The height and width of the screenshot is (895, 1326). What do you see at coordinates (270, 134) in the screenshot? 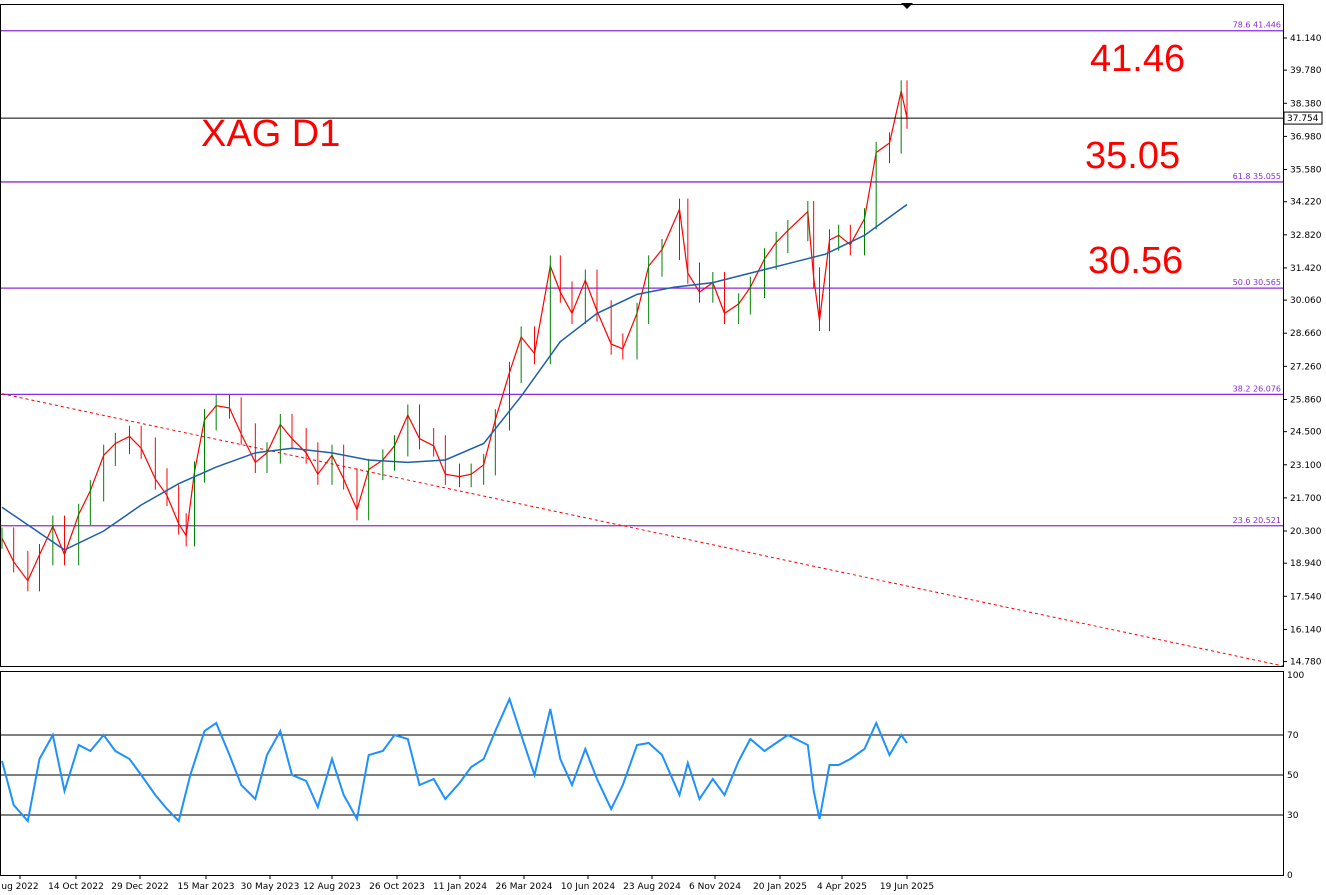
I see `chart-title: XAG D1` at bounding box center [270, 134].